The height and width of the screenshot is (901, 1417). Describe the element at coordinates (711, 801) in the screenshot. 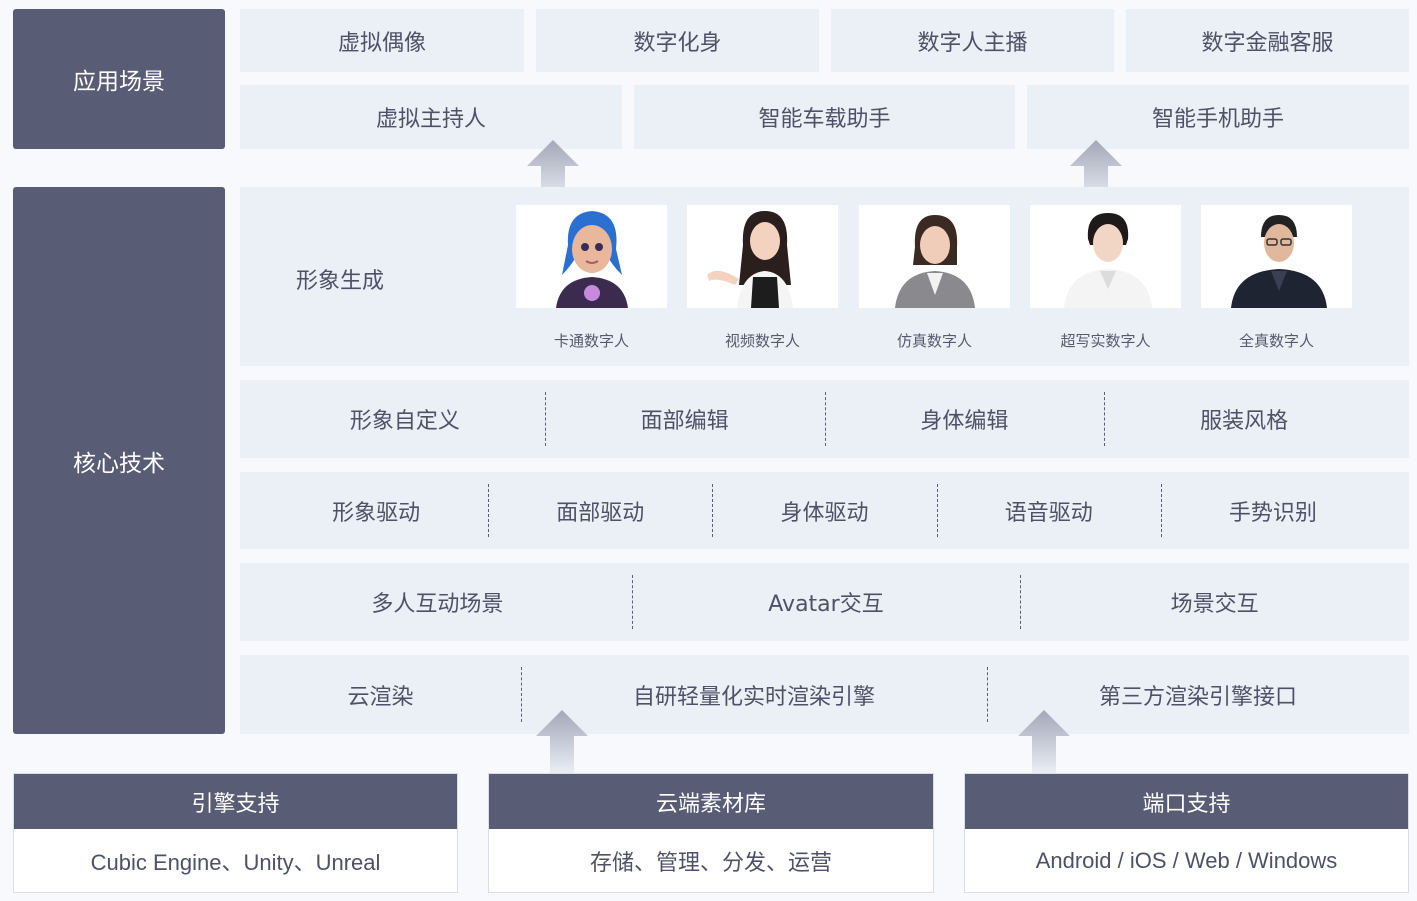

I see `support-cloud-library-title: 云端素材库` at that location.